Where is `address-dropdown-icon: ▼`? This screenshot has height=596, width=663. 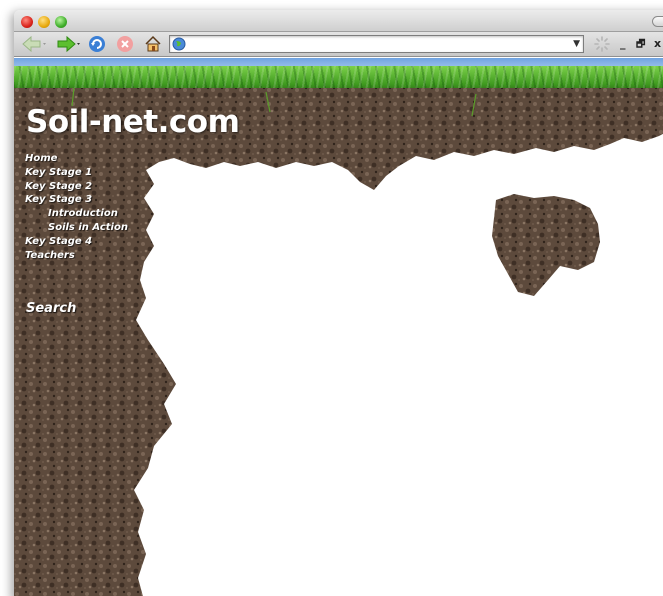
address-dropdown-icon: ▼ is located at coordinates (576, 44).